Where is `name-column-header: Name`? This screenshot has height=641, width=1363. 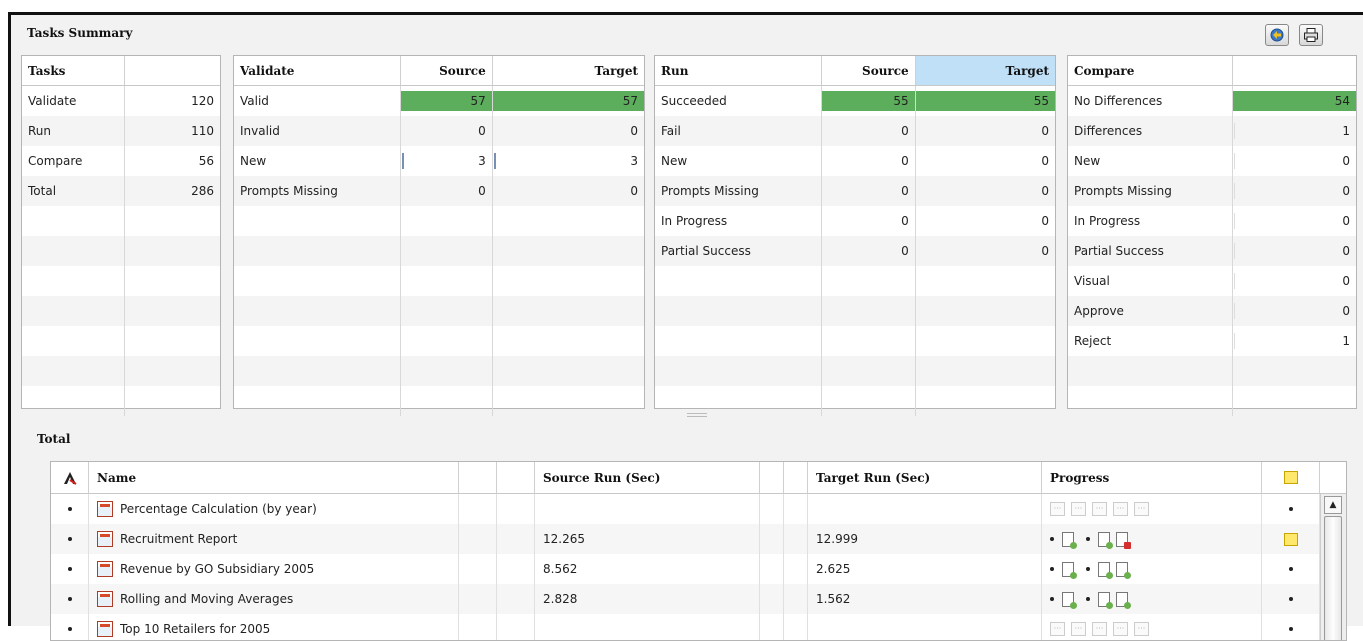
name-column-header: Name is located at coordinates (274, 477).